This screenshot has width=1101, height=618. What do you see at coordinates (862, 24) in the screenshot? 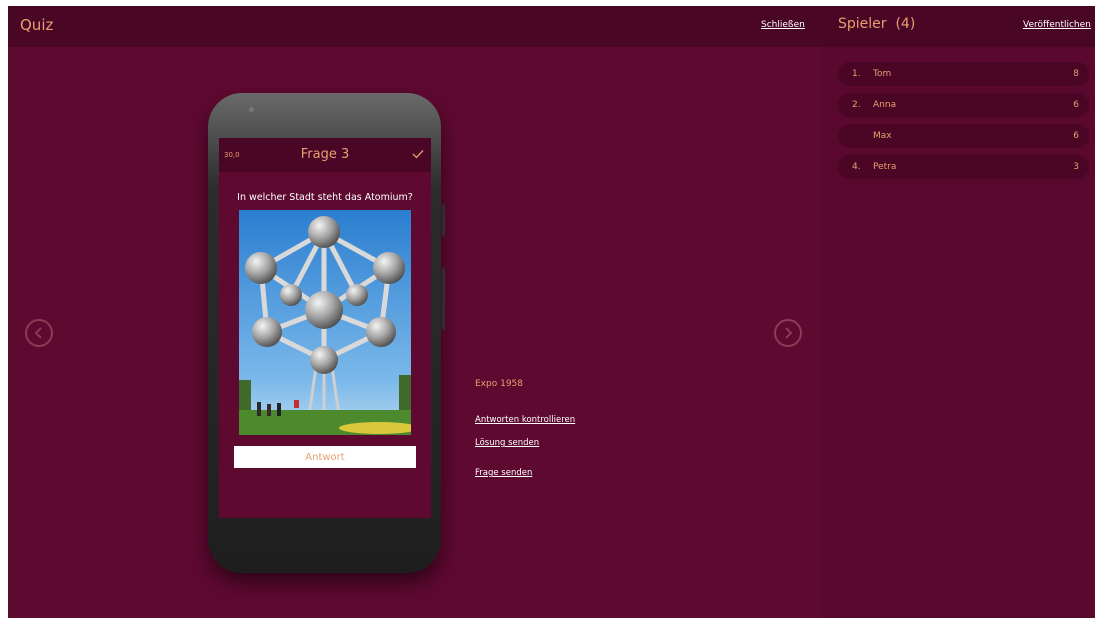
I see `players-heading-label: Spieler` at bounding box center [862, 24].